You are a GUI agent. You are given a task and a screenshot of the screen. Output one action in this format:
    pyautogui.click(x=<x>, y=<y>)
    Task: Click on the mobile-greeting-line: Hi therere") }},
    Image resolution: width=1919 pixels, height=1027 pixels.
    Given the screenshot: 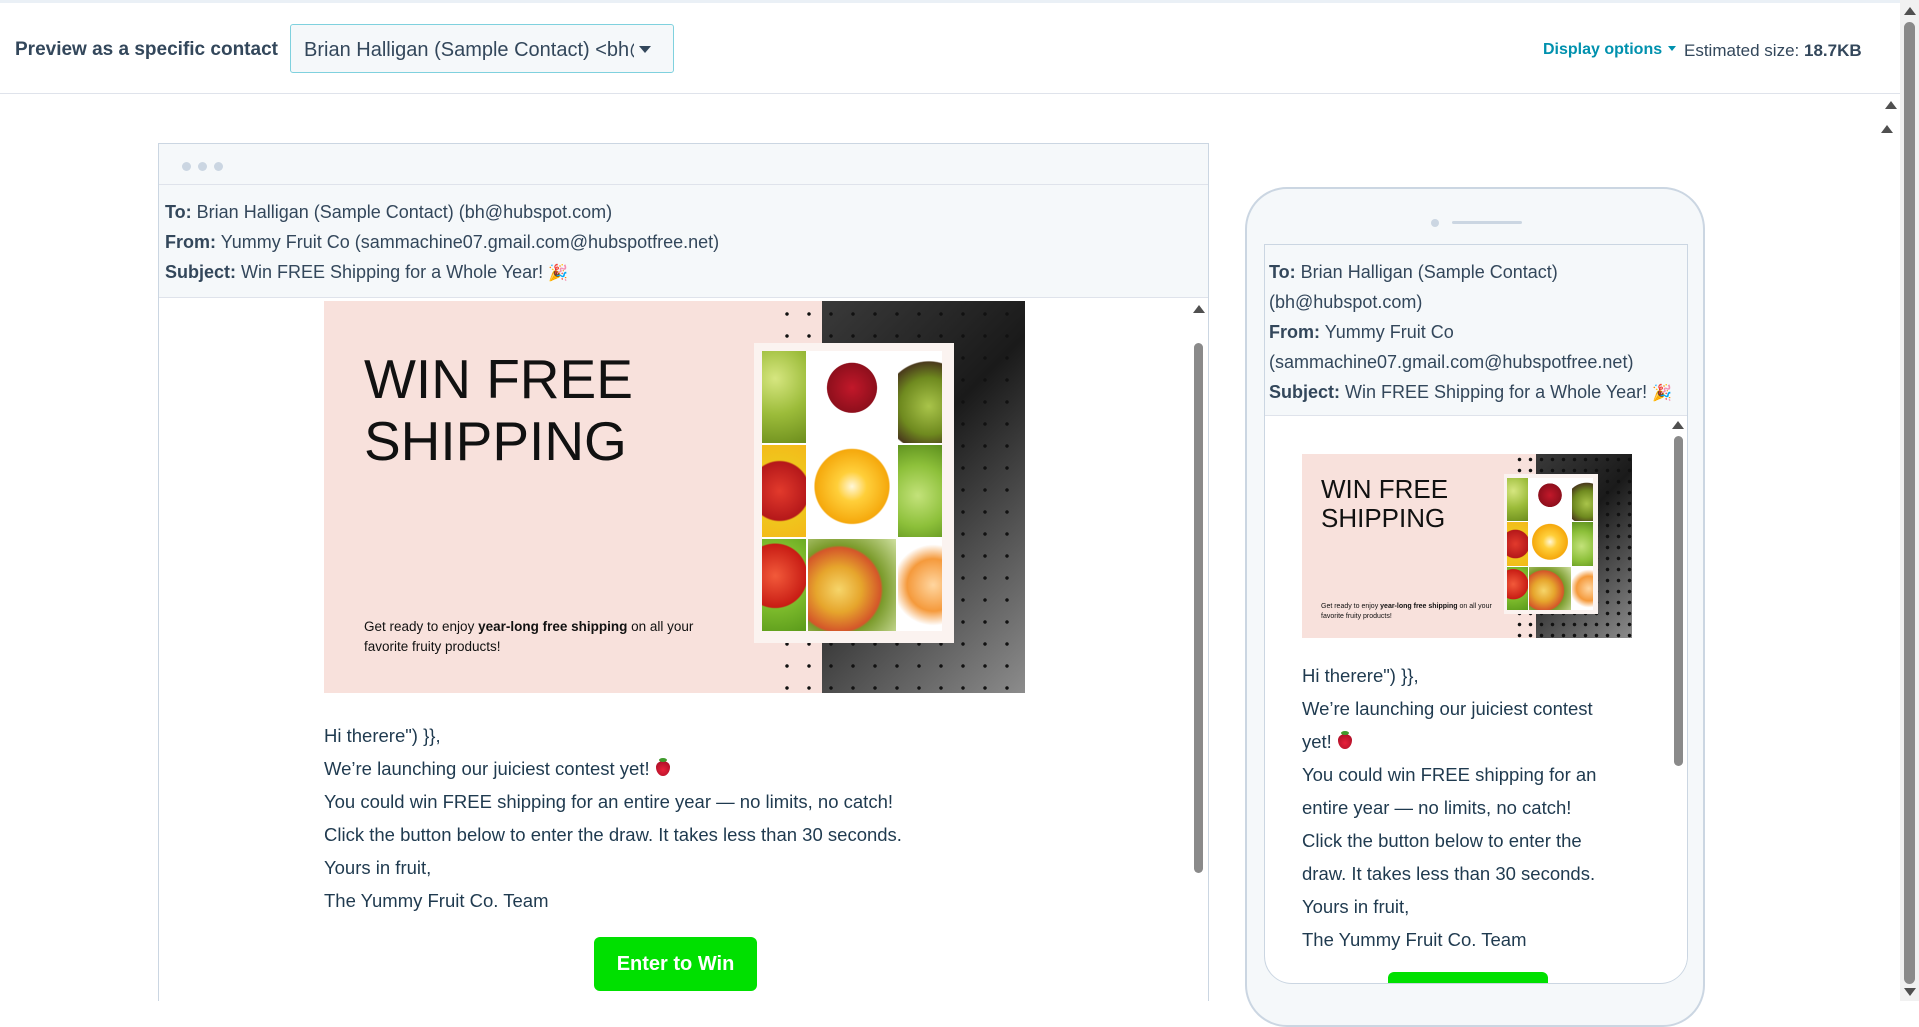 What is the action you would take?
    pyautogui.click(x=1360, y=675)
    